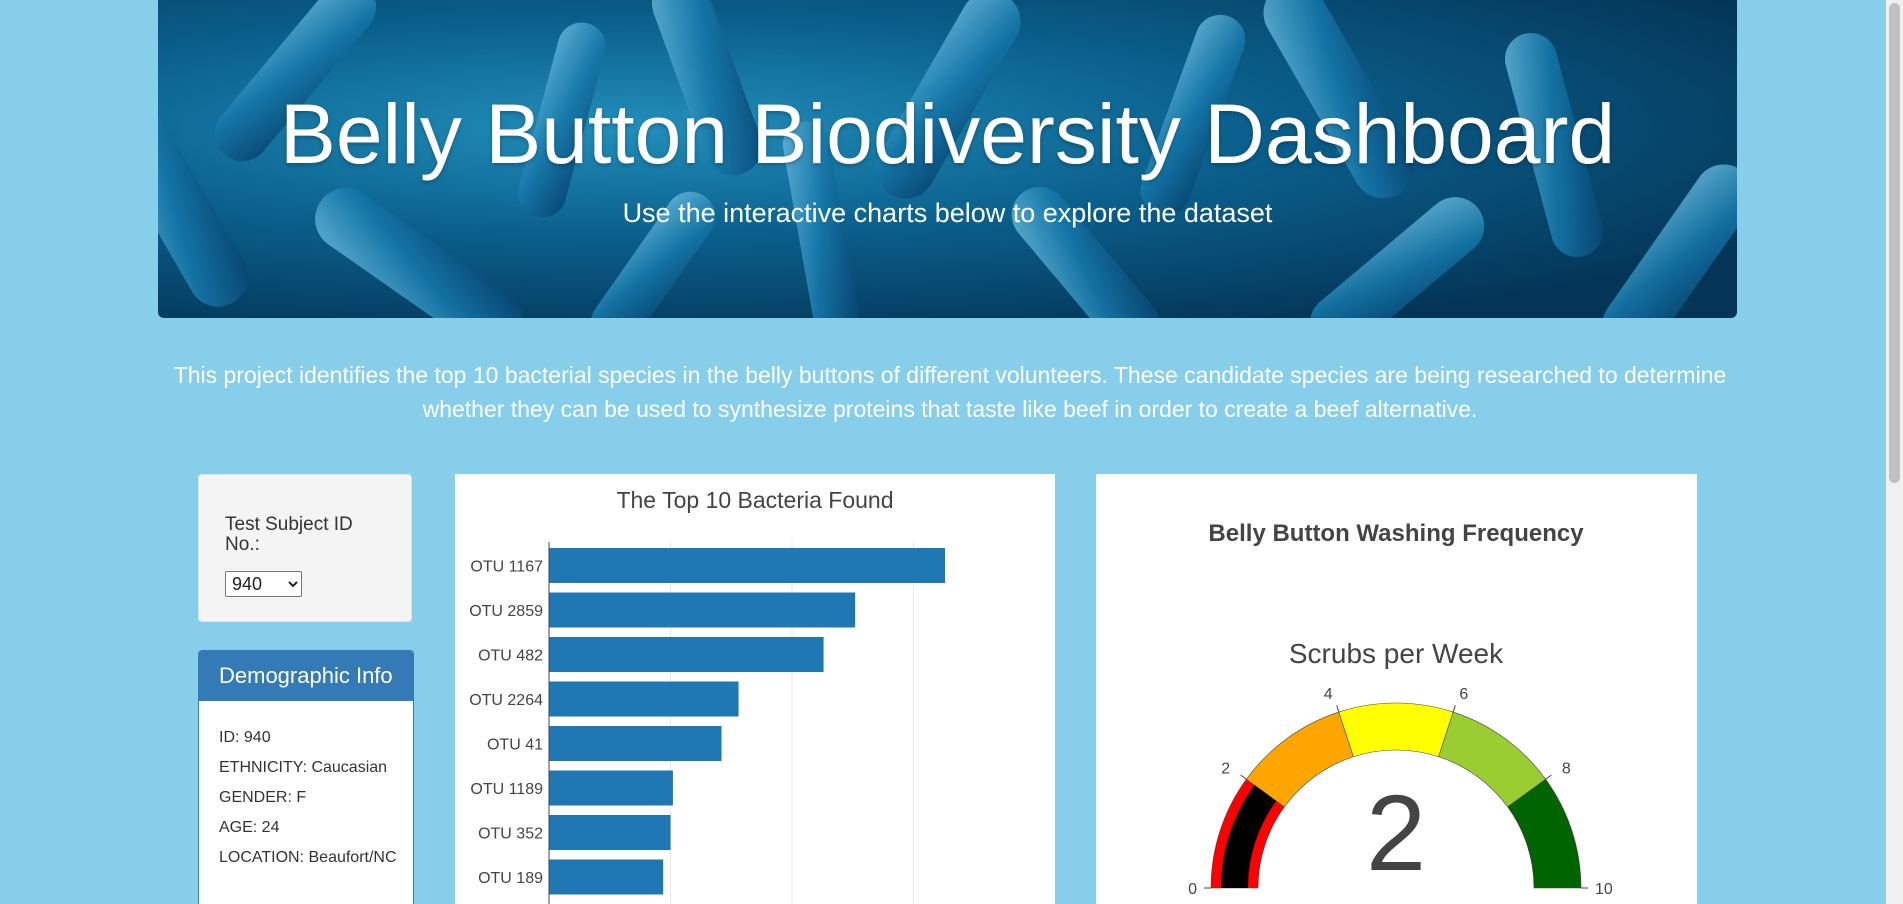  I want to click on subject-selector-panel: Test Subject ID No.: 940, so click(305, 548).